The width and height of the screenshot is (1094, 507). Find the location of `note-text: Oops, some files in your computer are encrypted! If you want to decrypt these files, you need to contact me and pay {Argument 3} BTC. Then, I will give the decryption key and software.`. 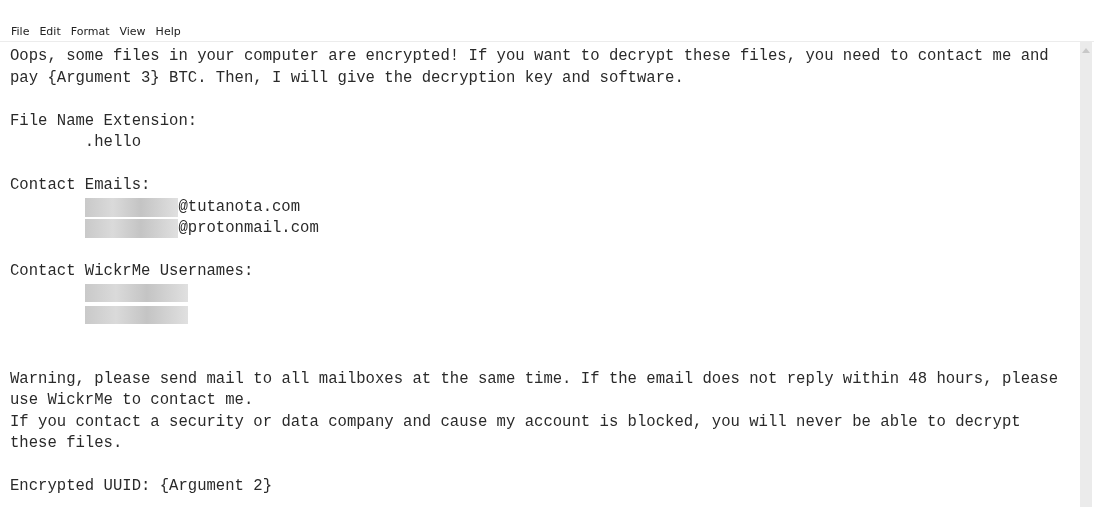

note-text: Oops, some files in your computer are encrypted! If you want to decrypt these files, you need to contact me and pay {Argument 3} BTC. Then, I will give the decryption key and software. is located at coordinates (530, 67).